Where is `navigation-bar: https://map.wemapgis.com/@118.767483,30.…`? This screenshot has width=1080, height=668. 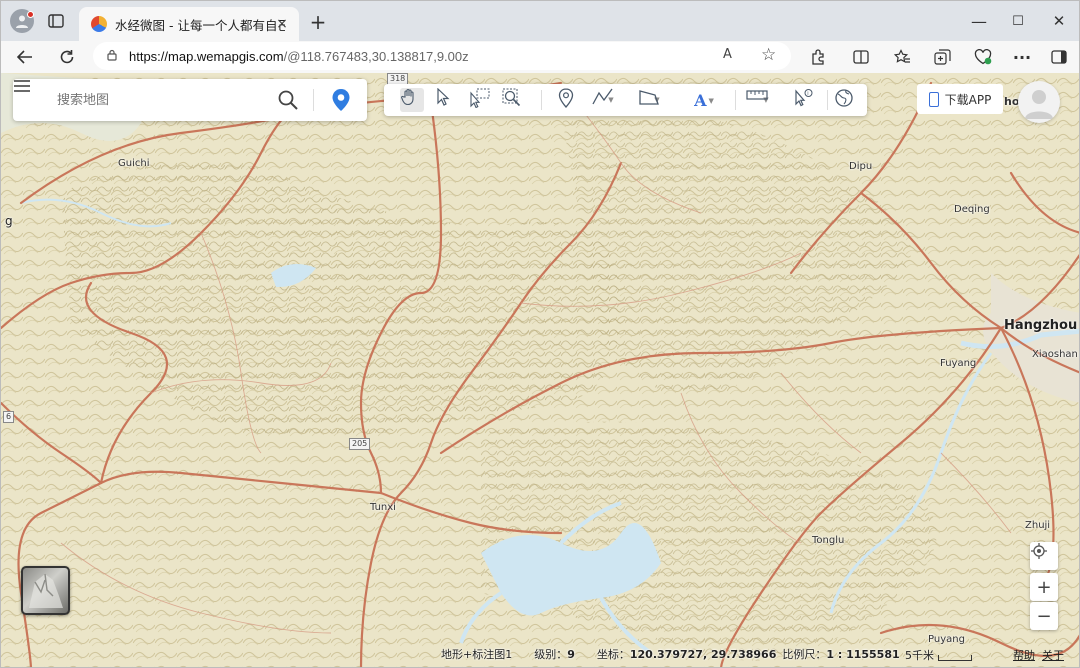 navigation-bar: https://map.wemapgis.com/@118.767483,30.… is located at coordinates (540, 57).